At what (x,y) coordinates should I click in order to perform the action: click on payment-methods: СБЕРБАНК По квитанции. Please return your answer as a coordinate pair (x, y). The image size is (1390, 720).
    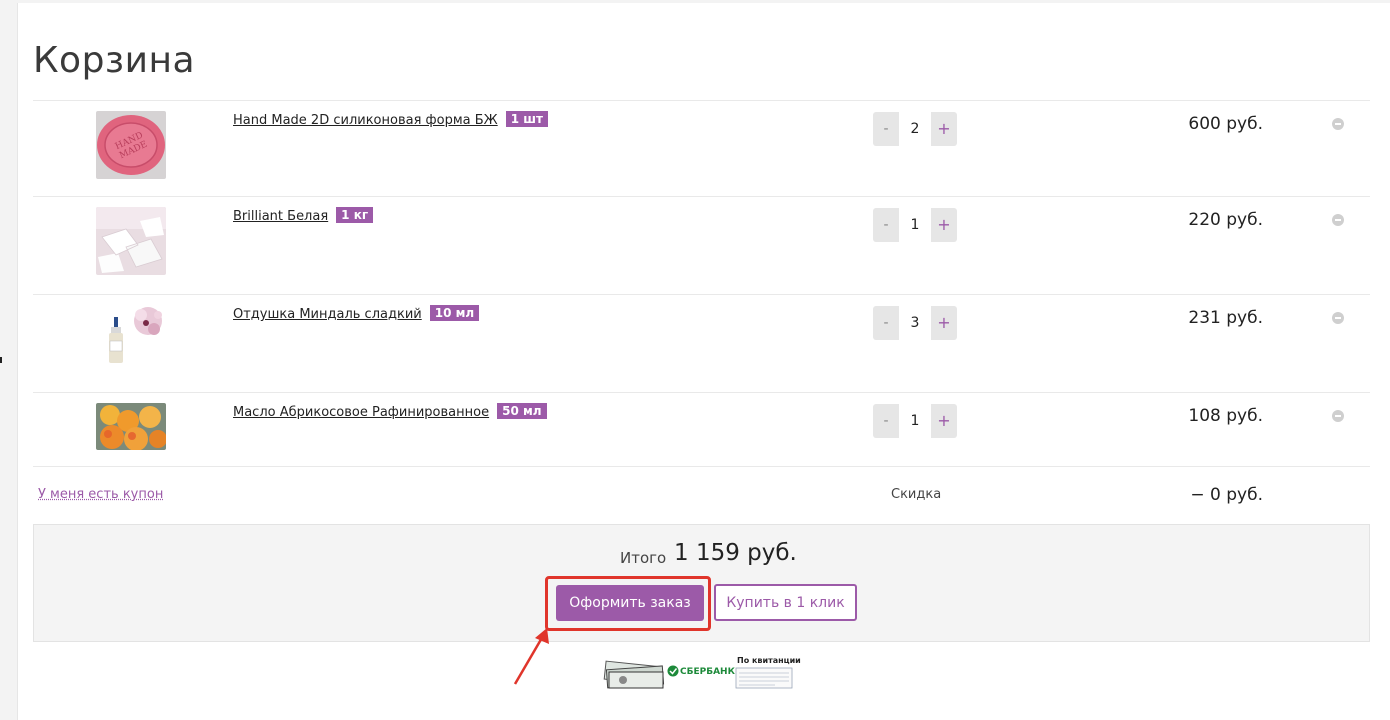
    Looking at the image, I should click on (702, 673).